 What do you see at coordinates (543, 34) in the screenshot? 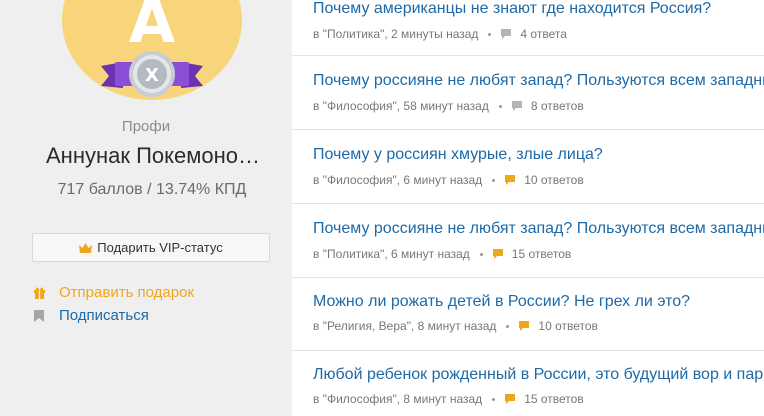
I see `answer-count: 4 ответа` at bounding box center [543, 34].